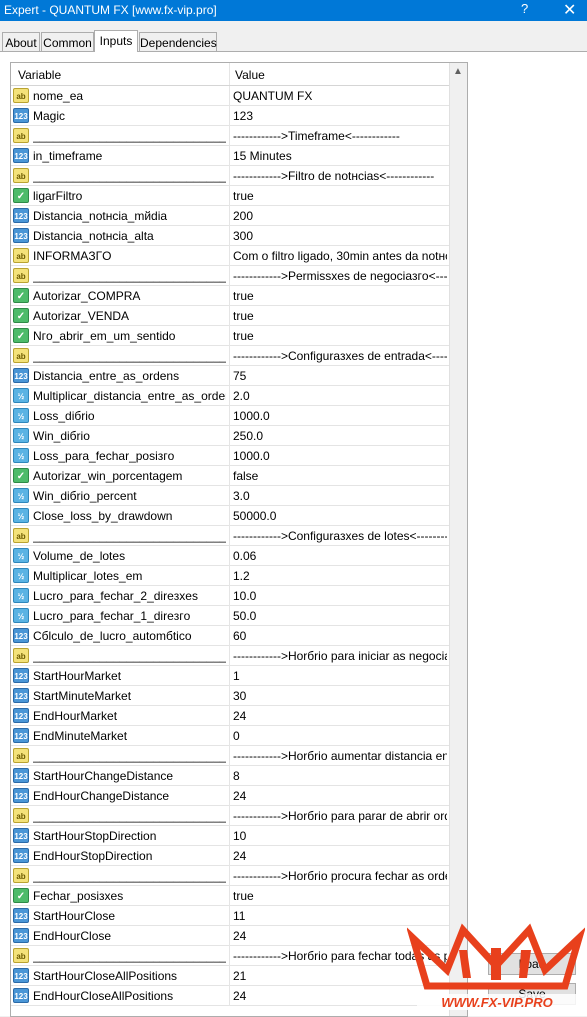 Image resolution: width=587 pixels, height=1017 pixels. I want to click on table-row: 123 Distancia_entre_as_ordens 75, so click(230, 376).